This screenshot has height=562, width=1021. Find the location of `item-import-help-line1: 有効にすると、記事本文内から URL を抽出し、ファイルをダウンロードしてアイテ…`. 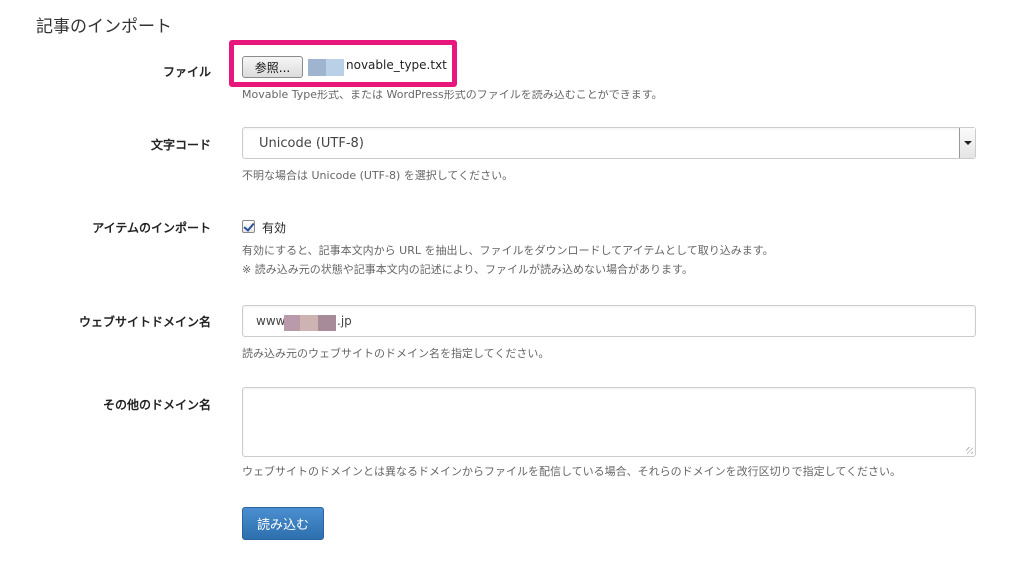

item-import-help-line1: 有効にすると、記事本文内から URL を抽出し、ファイルをダウンロードしてアイテ… is located at coordinates (508, 250).